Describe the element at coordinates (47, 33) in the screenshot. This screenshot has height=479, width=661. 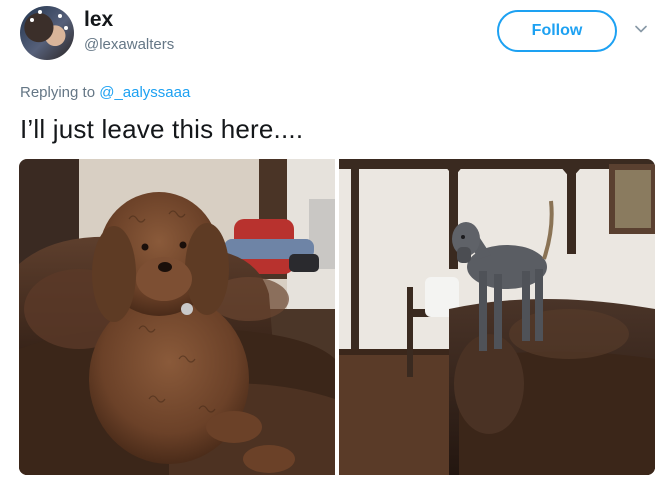
I see `avatar` at that location.